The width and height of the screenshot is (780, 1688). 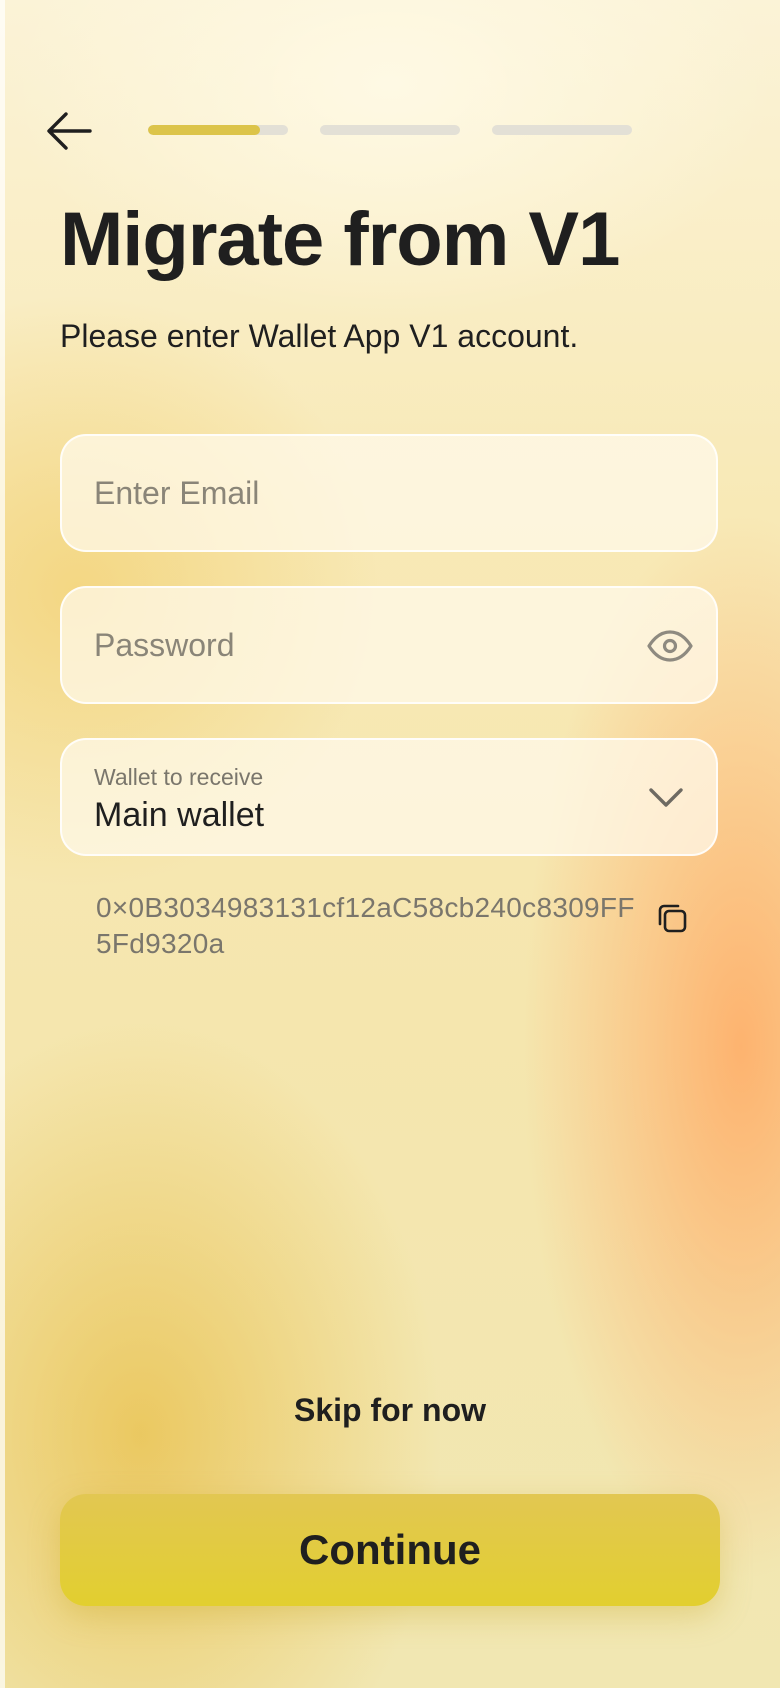 I want to click on eye-icon, so click(x=670, y=646).